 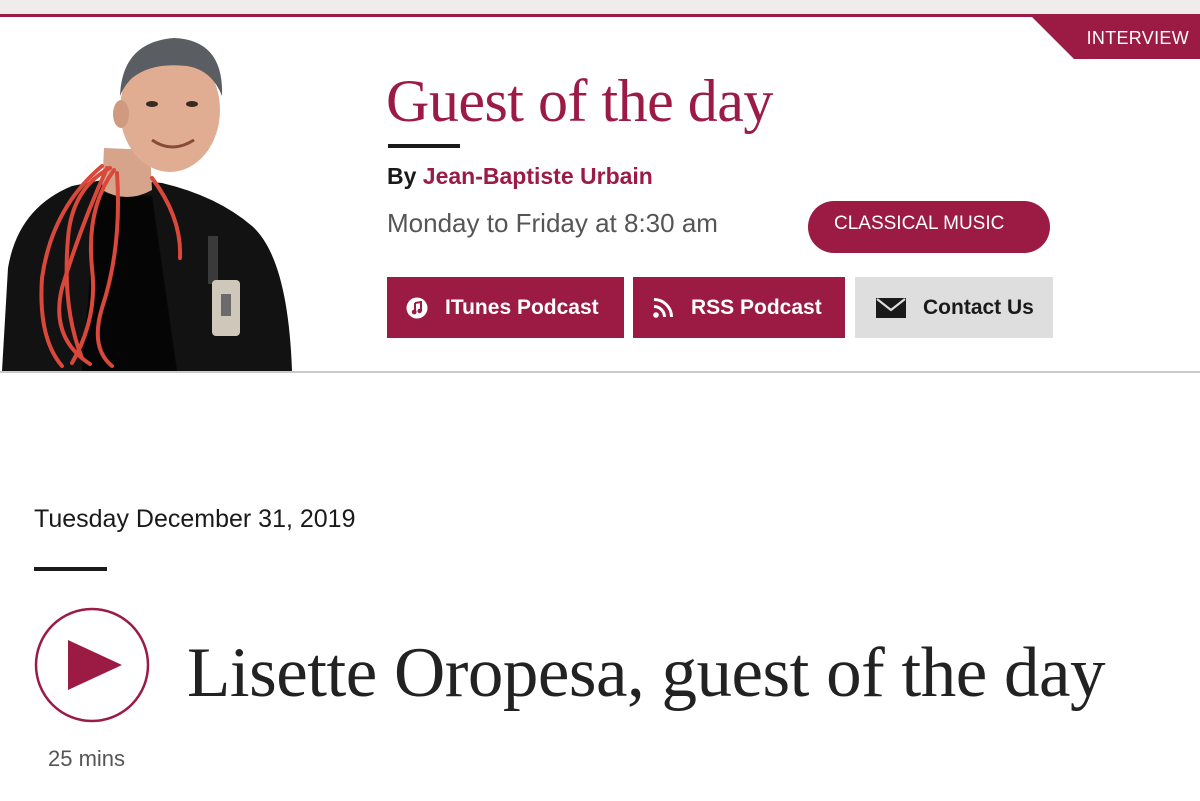 I want to click on host-name-link: Jean-Baptiste Urbain, so click(x=538, y=176).